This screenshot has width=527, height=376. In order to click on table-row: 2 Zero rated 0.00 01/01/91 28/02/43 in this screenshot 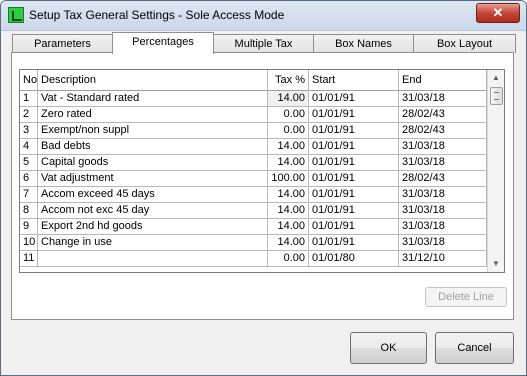, I will do `click(253, 115)`.